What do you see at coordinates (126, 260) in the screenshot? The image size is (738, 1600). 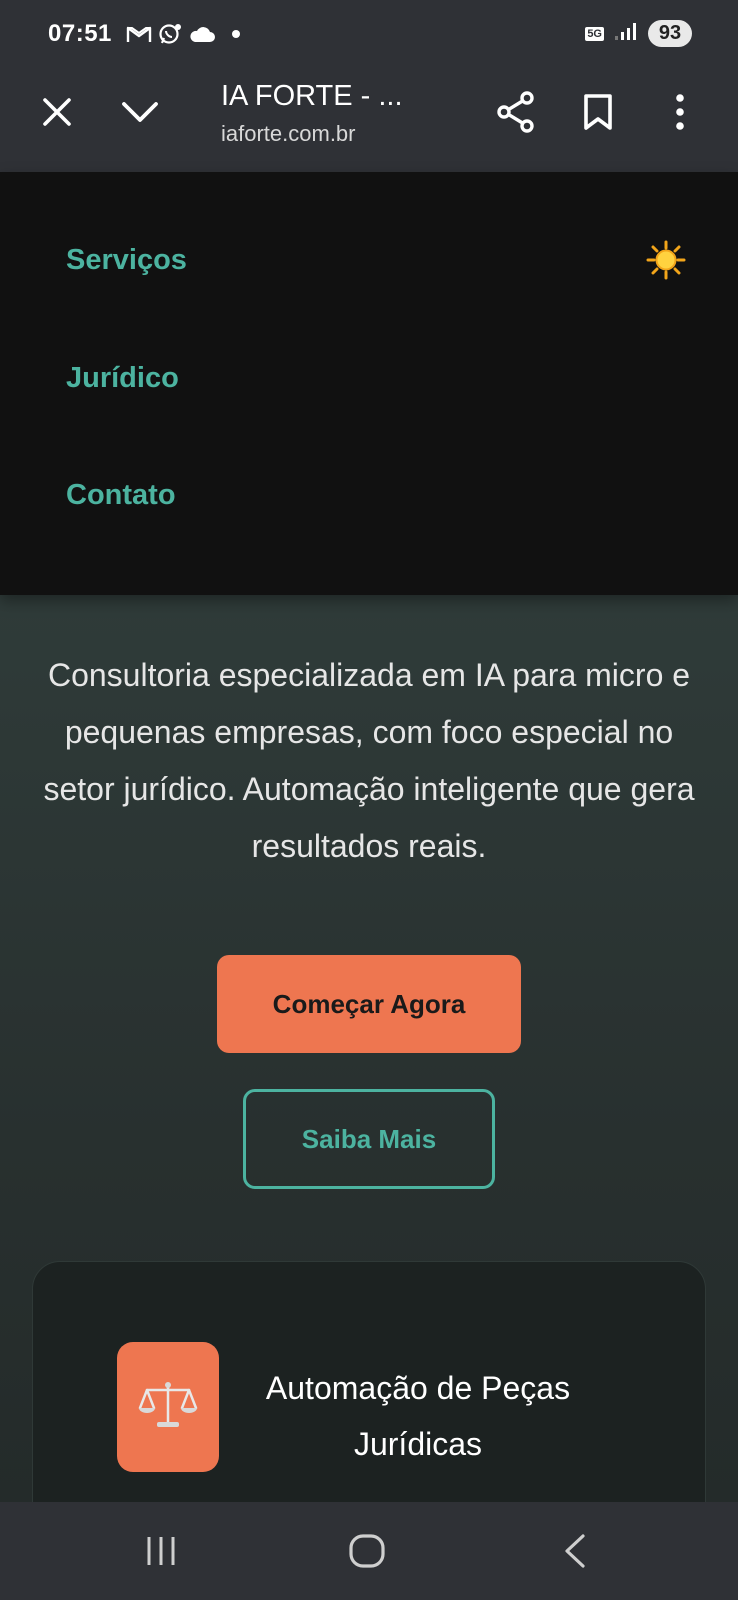 I see `nav-item-servicos: Serviços` at bounding box center [126, 260].